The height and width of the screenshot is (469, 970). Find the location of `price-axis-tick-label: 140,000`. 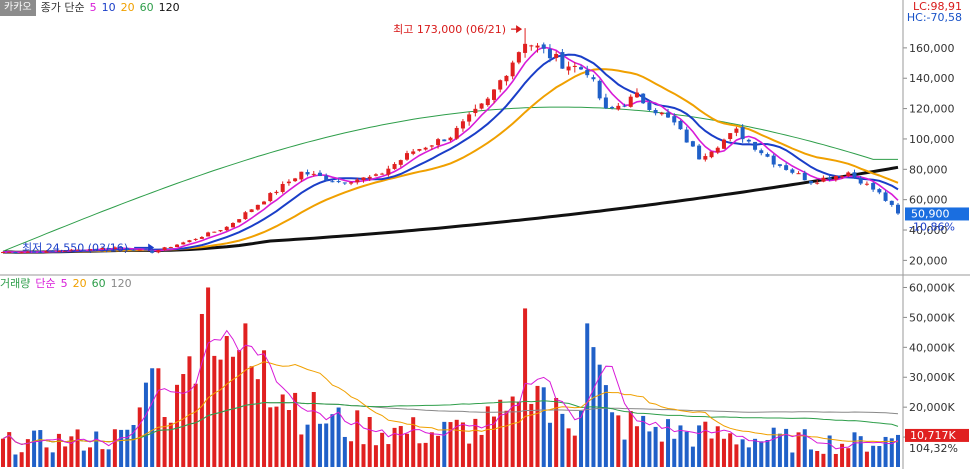

price-axis-tick-label: 140,000 is located at coordinates (932, 78).